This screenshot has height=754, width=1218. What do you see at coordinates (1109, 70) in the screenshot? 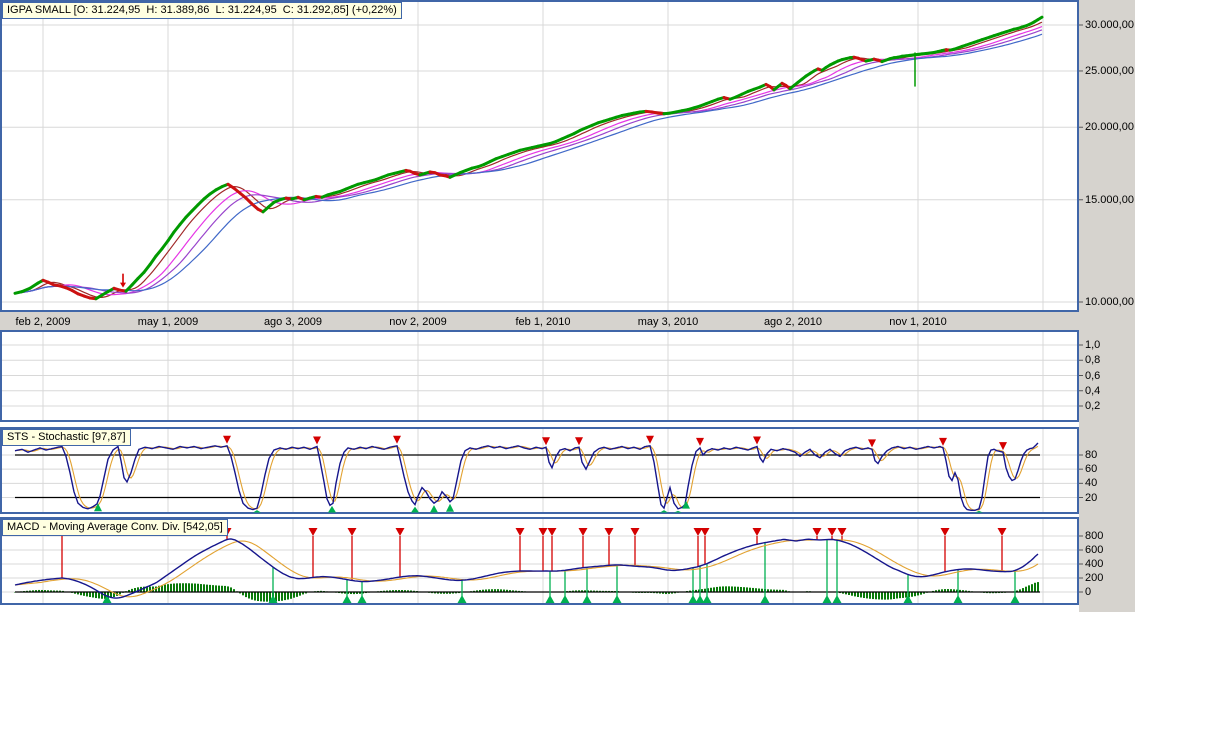
I see `y-axis-tick-label: 25.000,00` at bounding box center [1109, 70].